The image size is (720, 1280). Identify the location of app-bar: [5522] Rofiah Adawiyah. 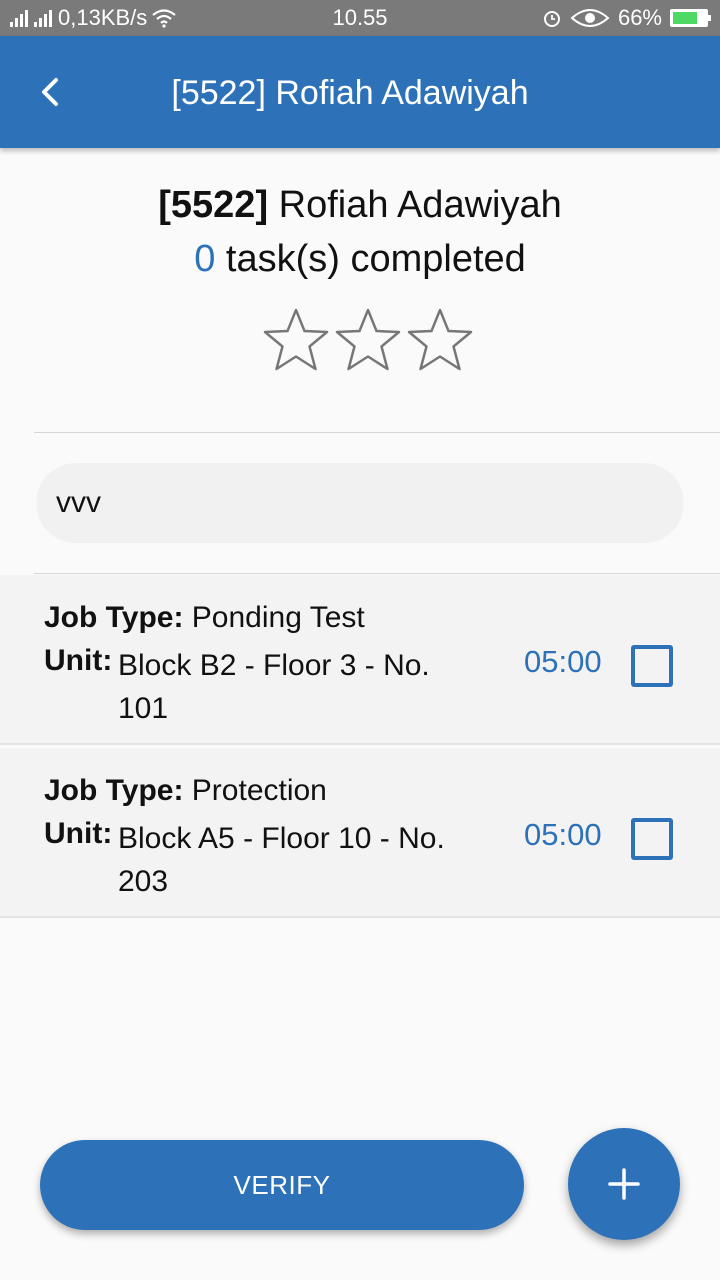
(360, 92).